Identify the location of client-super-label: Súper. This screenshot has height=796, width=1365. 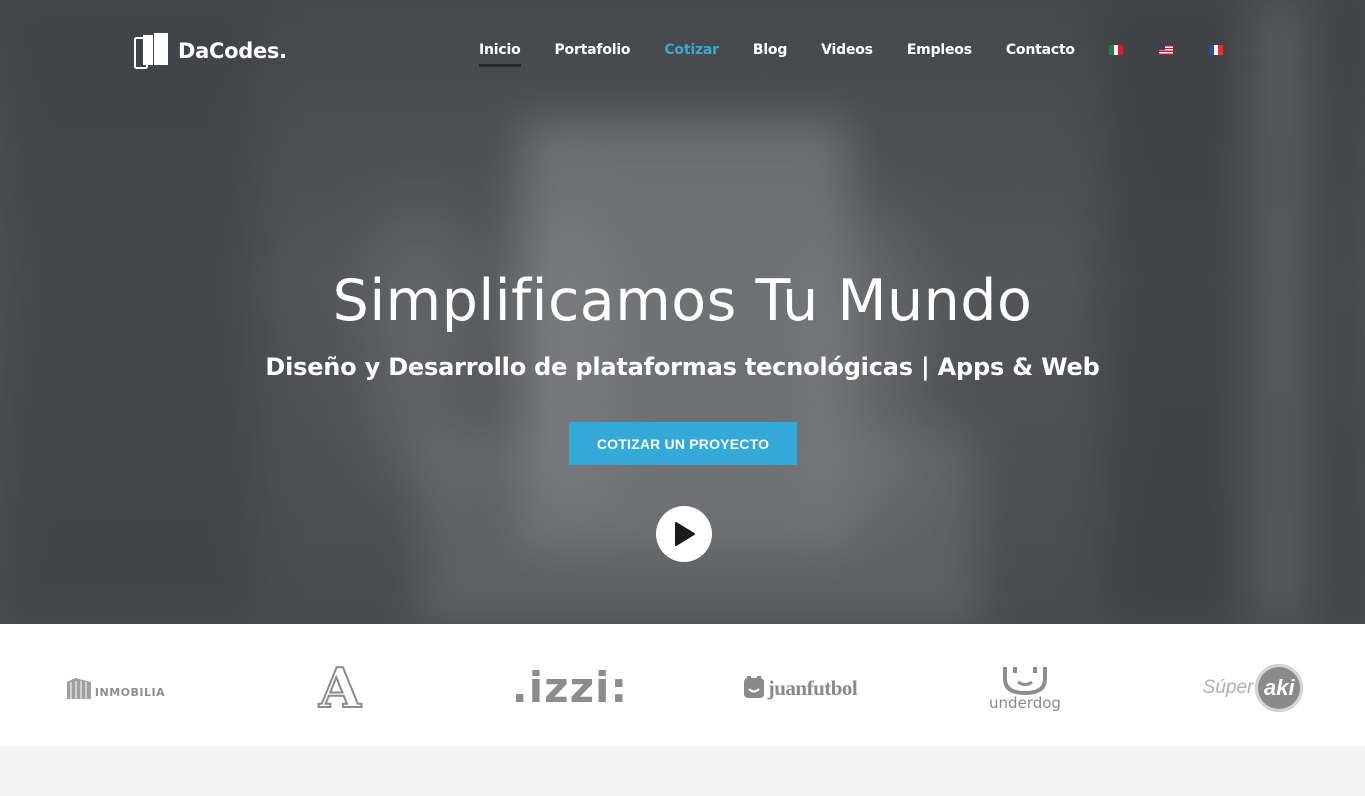
(1228, 687).